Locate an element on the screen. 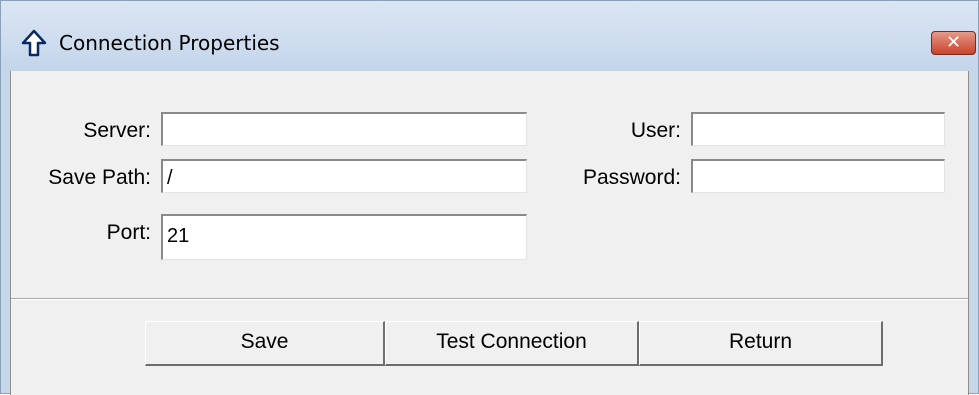  save-path-label: Save Path: is located at coordinates (99, 177).